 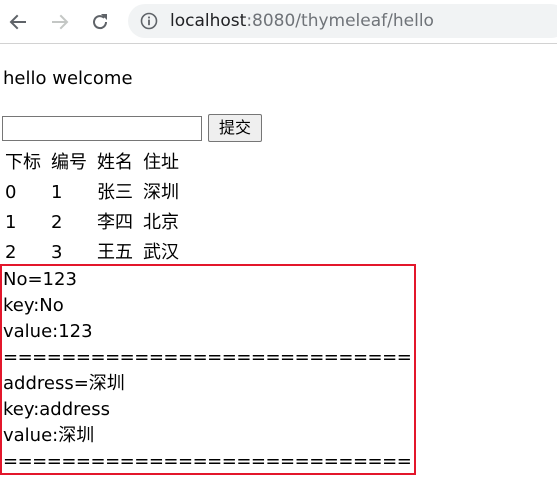 I want to click on url-path: :8080/thymeleaf/hello, so click(x=340, y=21).